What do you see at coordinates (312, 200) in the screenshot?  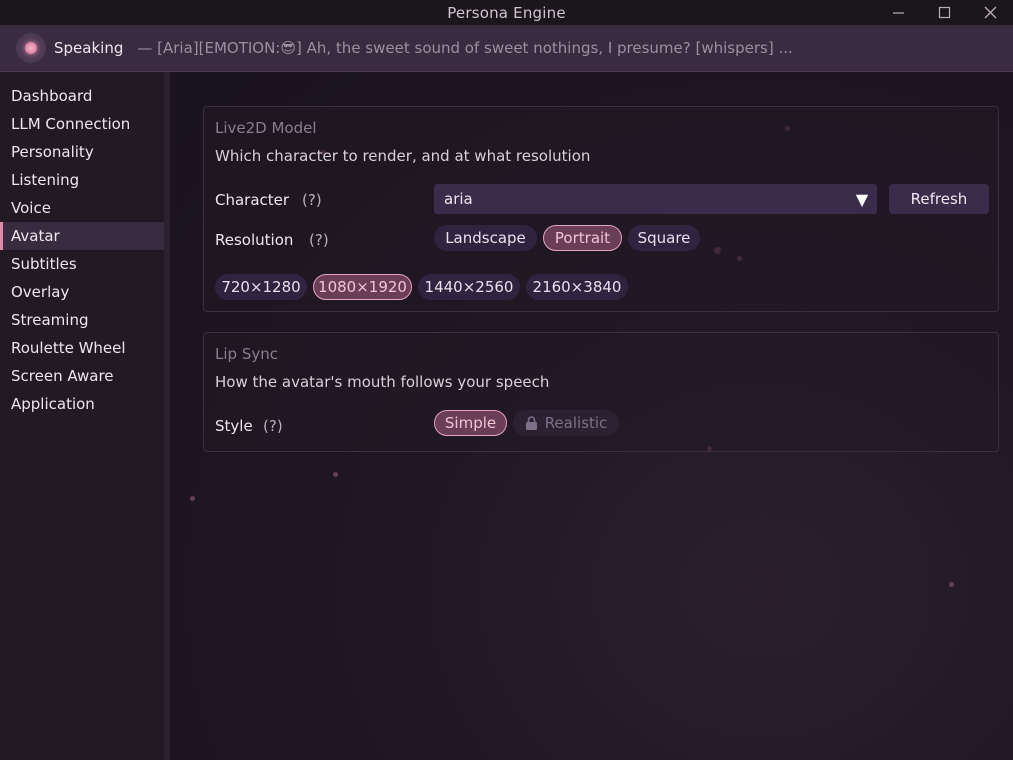 I see `character-help: (?)` at bounding box center [312, 200].